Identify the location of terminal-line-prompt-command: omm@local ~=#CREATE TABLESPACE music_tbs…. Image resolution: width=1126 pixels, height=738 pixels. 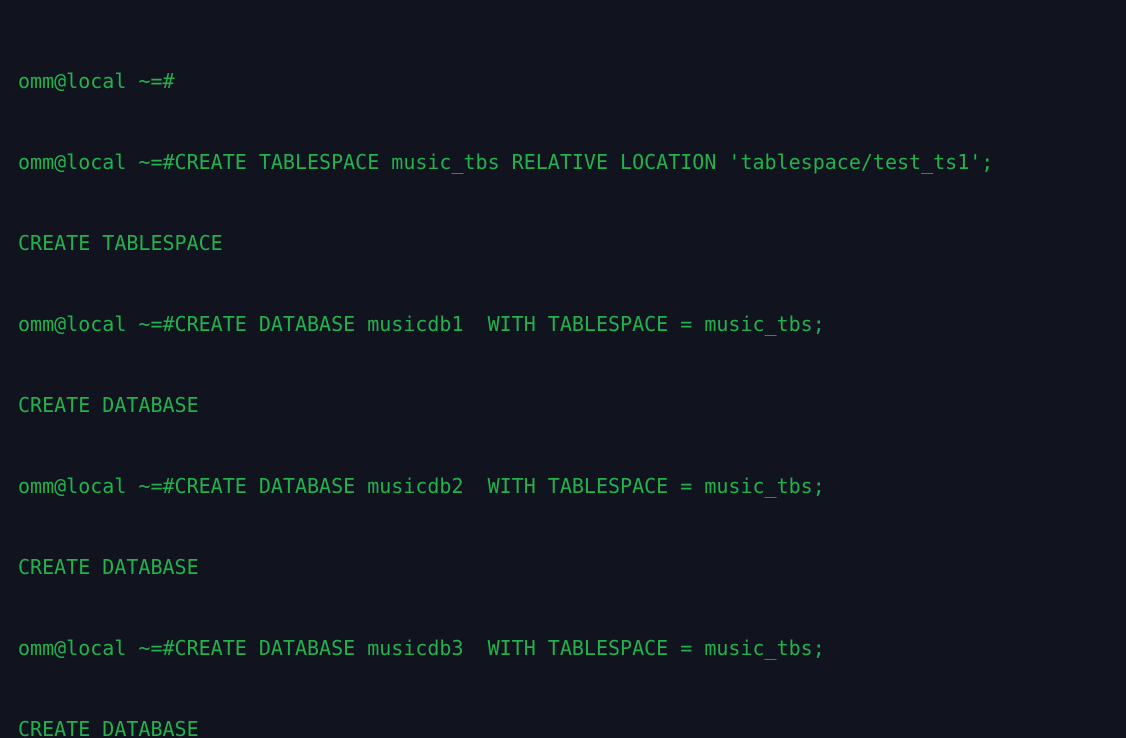
(506, 162).